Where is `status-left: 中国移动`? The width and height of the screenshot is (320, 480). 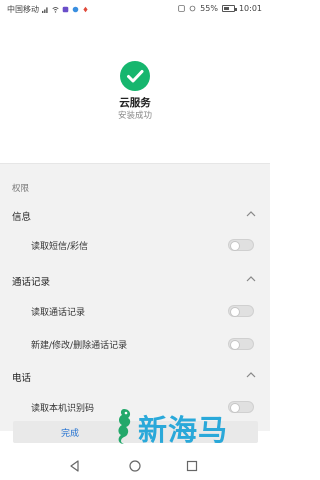
status-left: 中国移动 is located at coordinates (48, 9).